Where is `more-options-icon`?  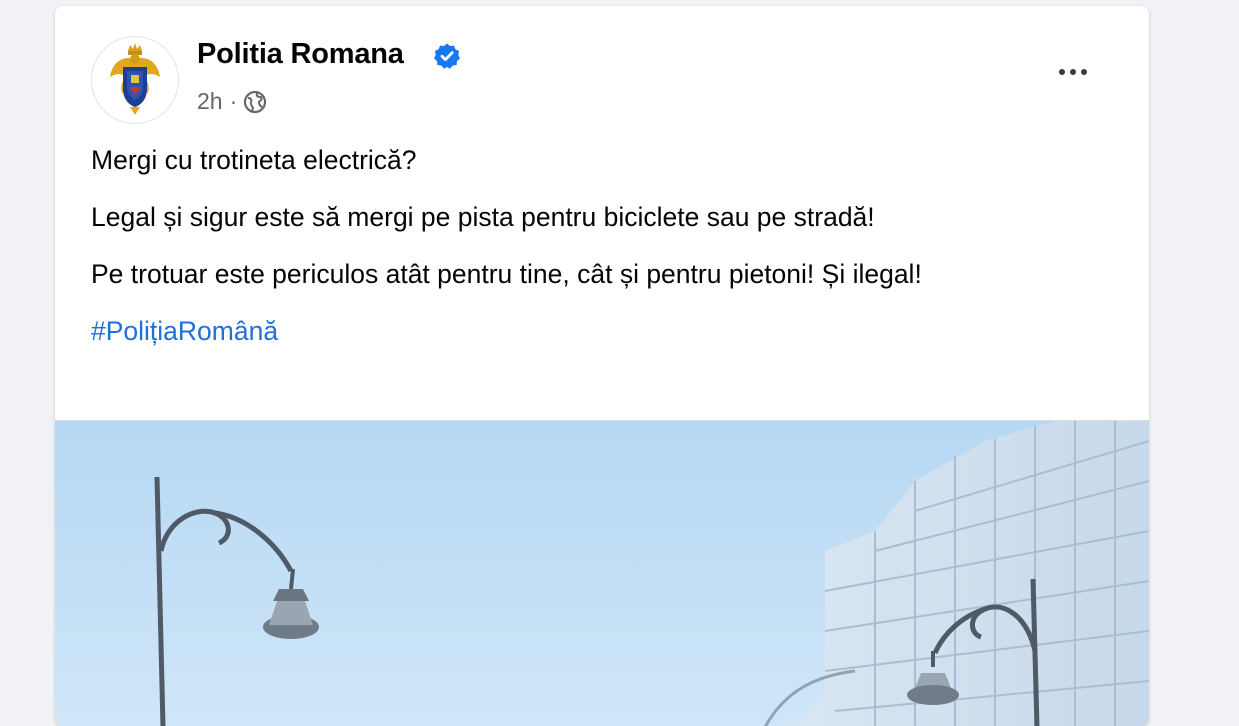 more-options-icon is located at coordinates (1062, 72).